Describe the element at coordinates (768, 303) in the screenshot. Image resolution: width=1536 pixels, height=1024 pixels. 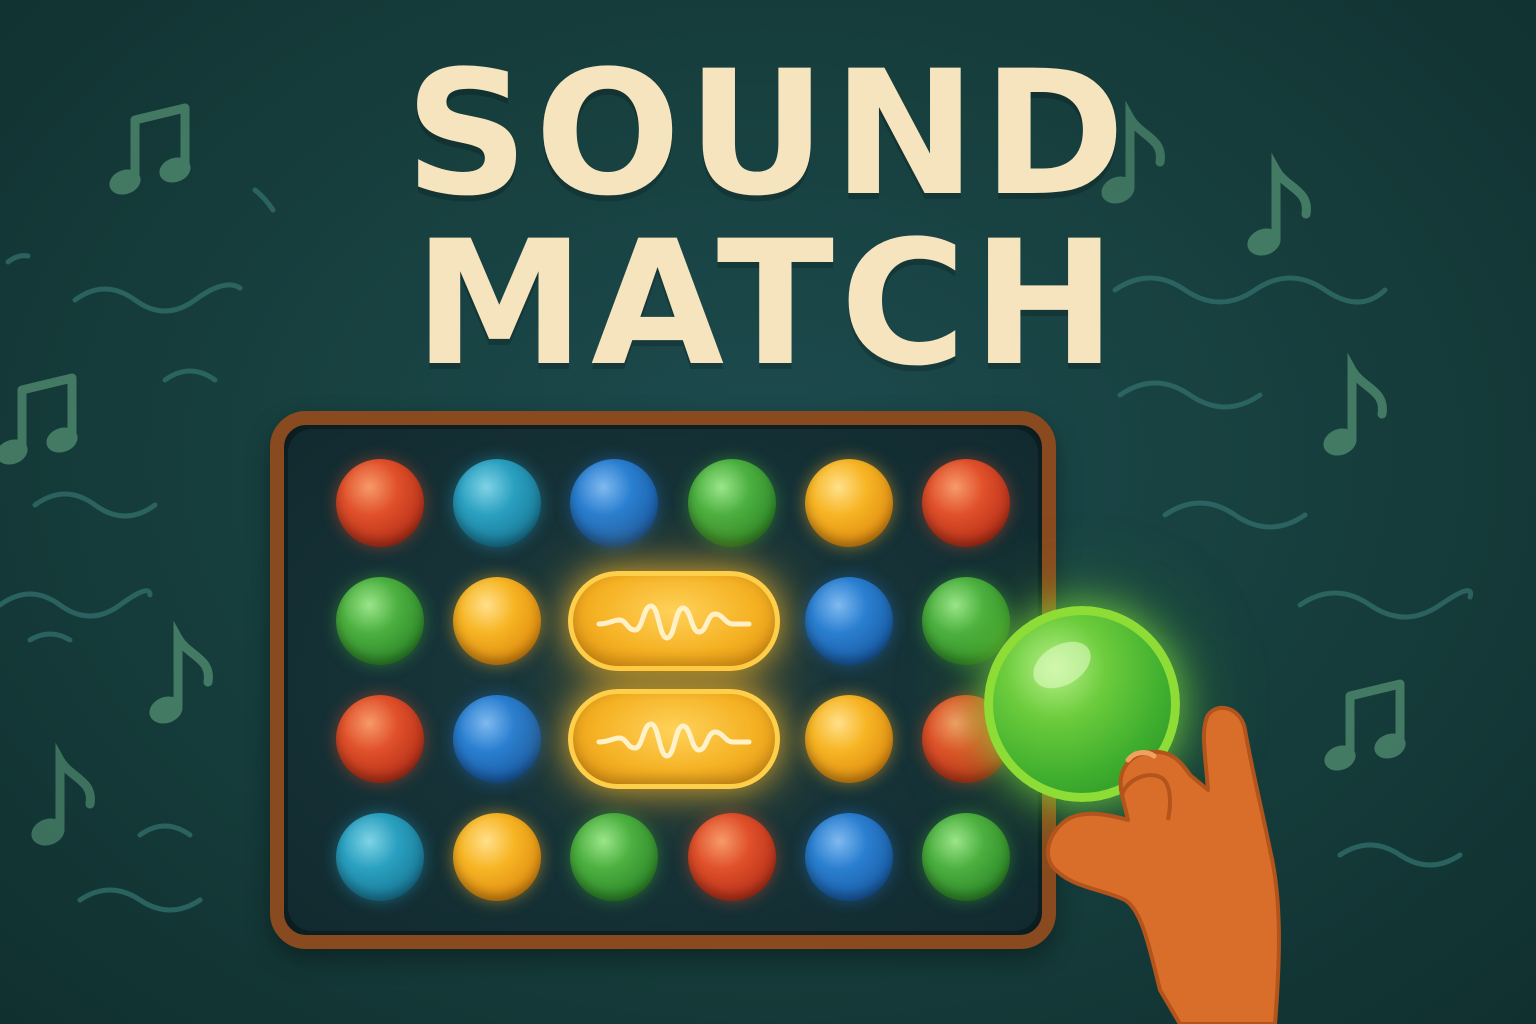
I see `game-title-line-2: MATCH` at that location.